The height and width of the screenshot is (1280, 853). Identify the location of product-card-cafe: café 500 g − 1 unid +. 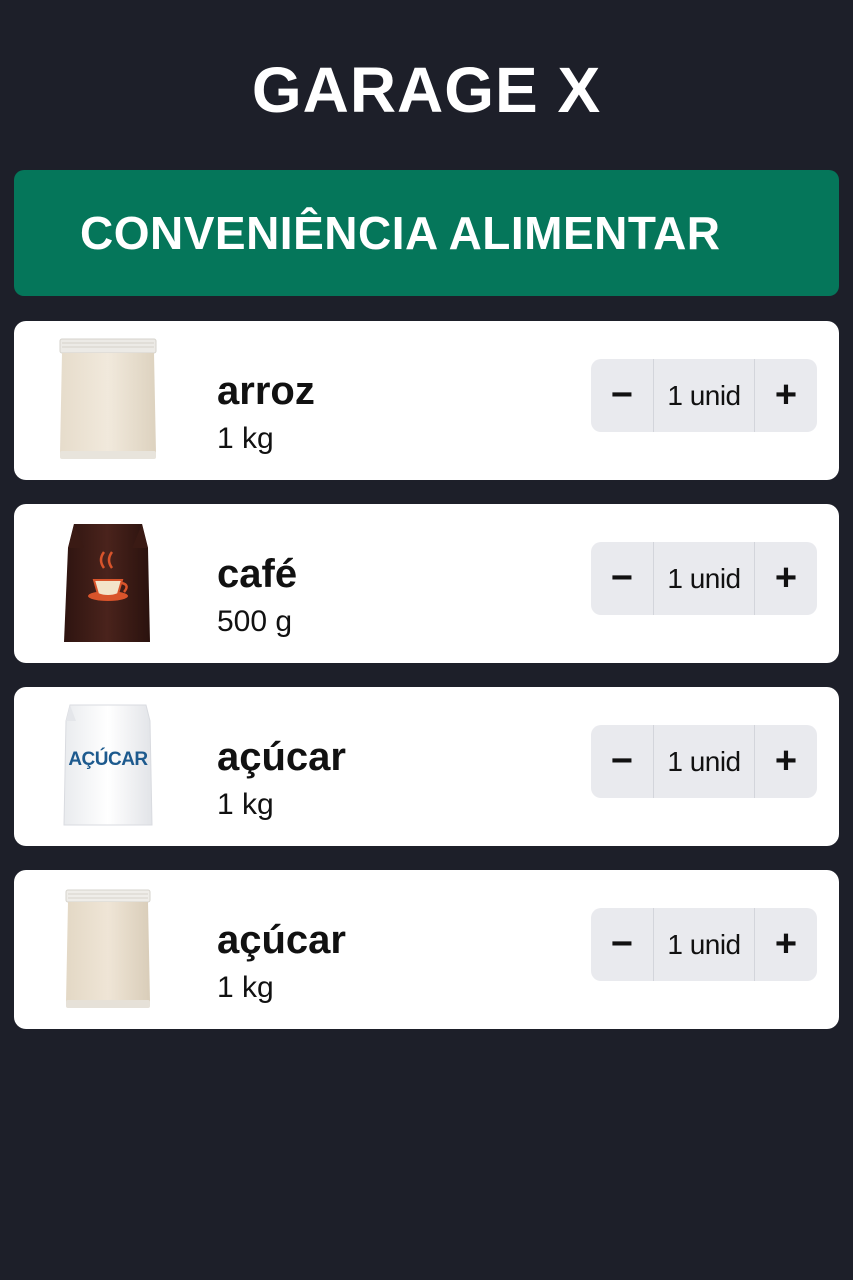
(426, 583).